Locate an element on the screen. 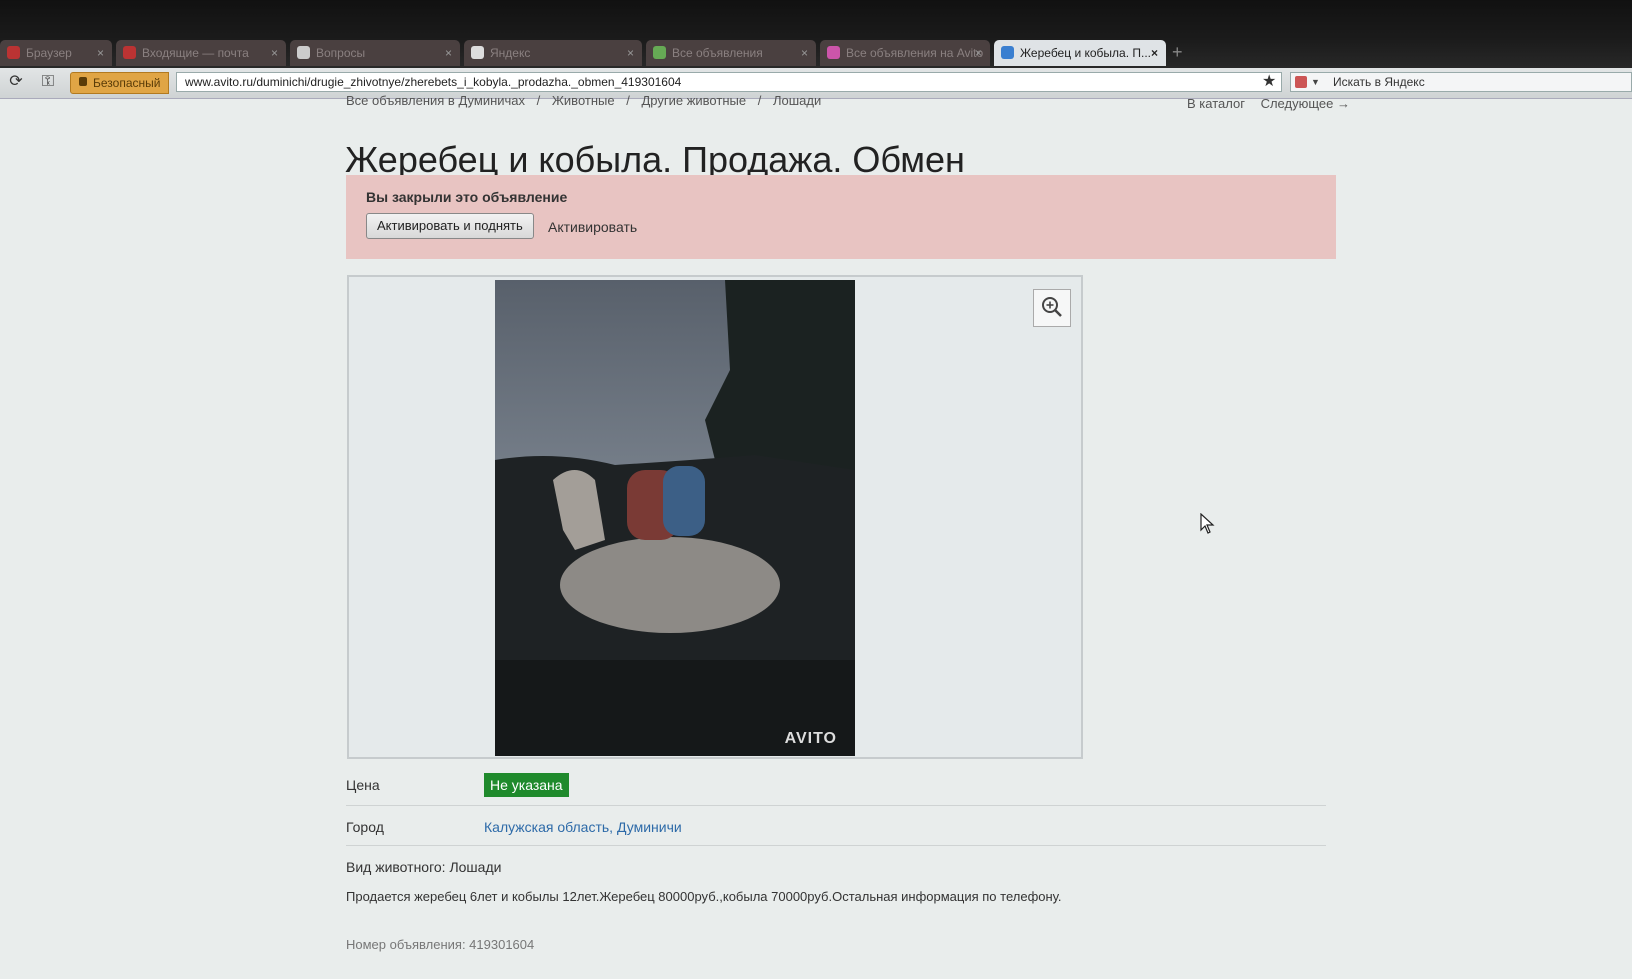  activate-and-raise-button: Активировать и поднять is located at coordinates (450, 226).